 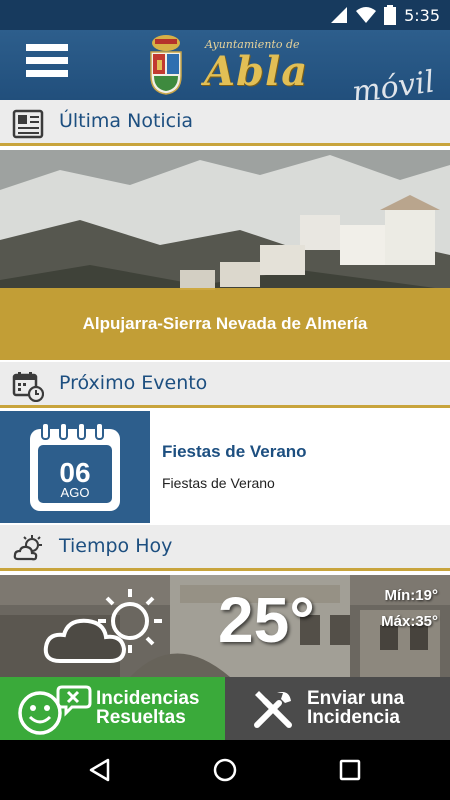 What do you see at coordinates (55, 710) in the screenshot?
I see `smiley-chat-icon` at bounding box center [55, 710].